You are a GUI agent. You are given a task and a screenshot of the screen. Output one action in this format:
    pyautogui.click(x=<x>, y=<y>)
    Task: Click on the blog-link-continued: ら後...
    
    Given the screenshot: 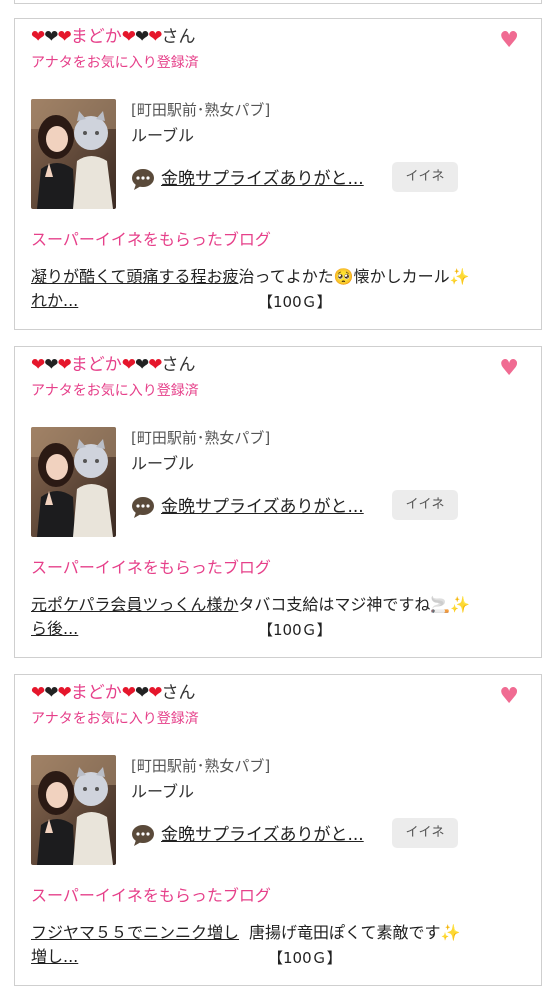 What is the action you would take?
    pyautogui.click(x=54, y=628)
    